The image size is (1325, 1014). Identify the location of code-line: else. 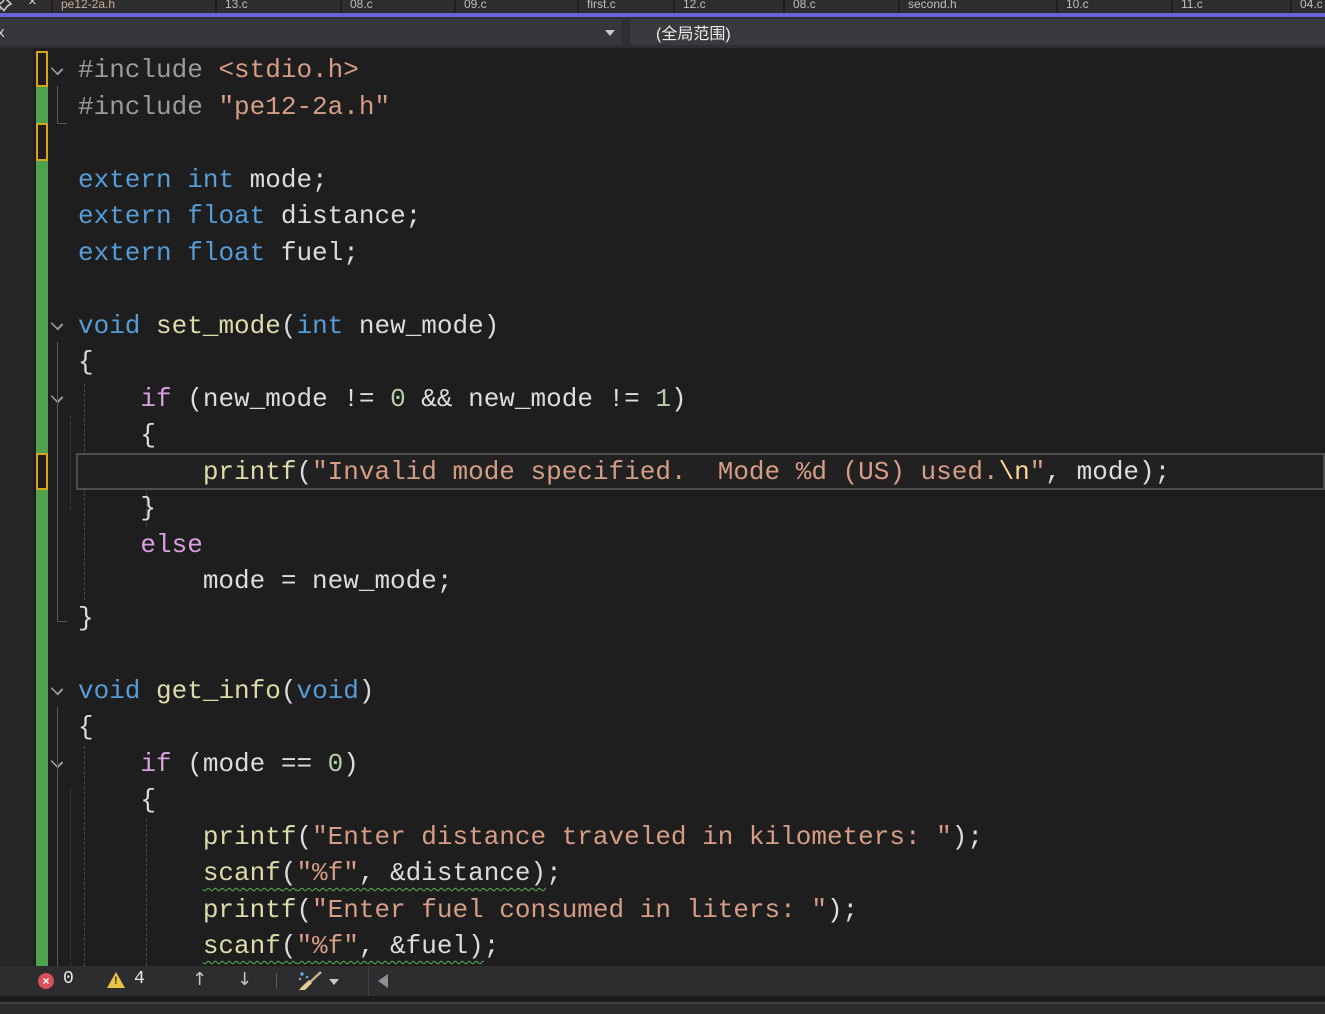
(662, 545).